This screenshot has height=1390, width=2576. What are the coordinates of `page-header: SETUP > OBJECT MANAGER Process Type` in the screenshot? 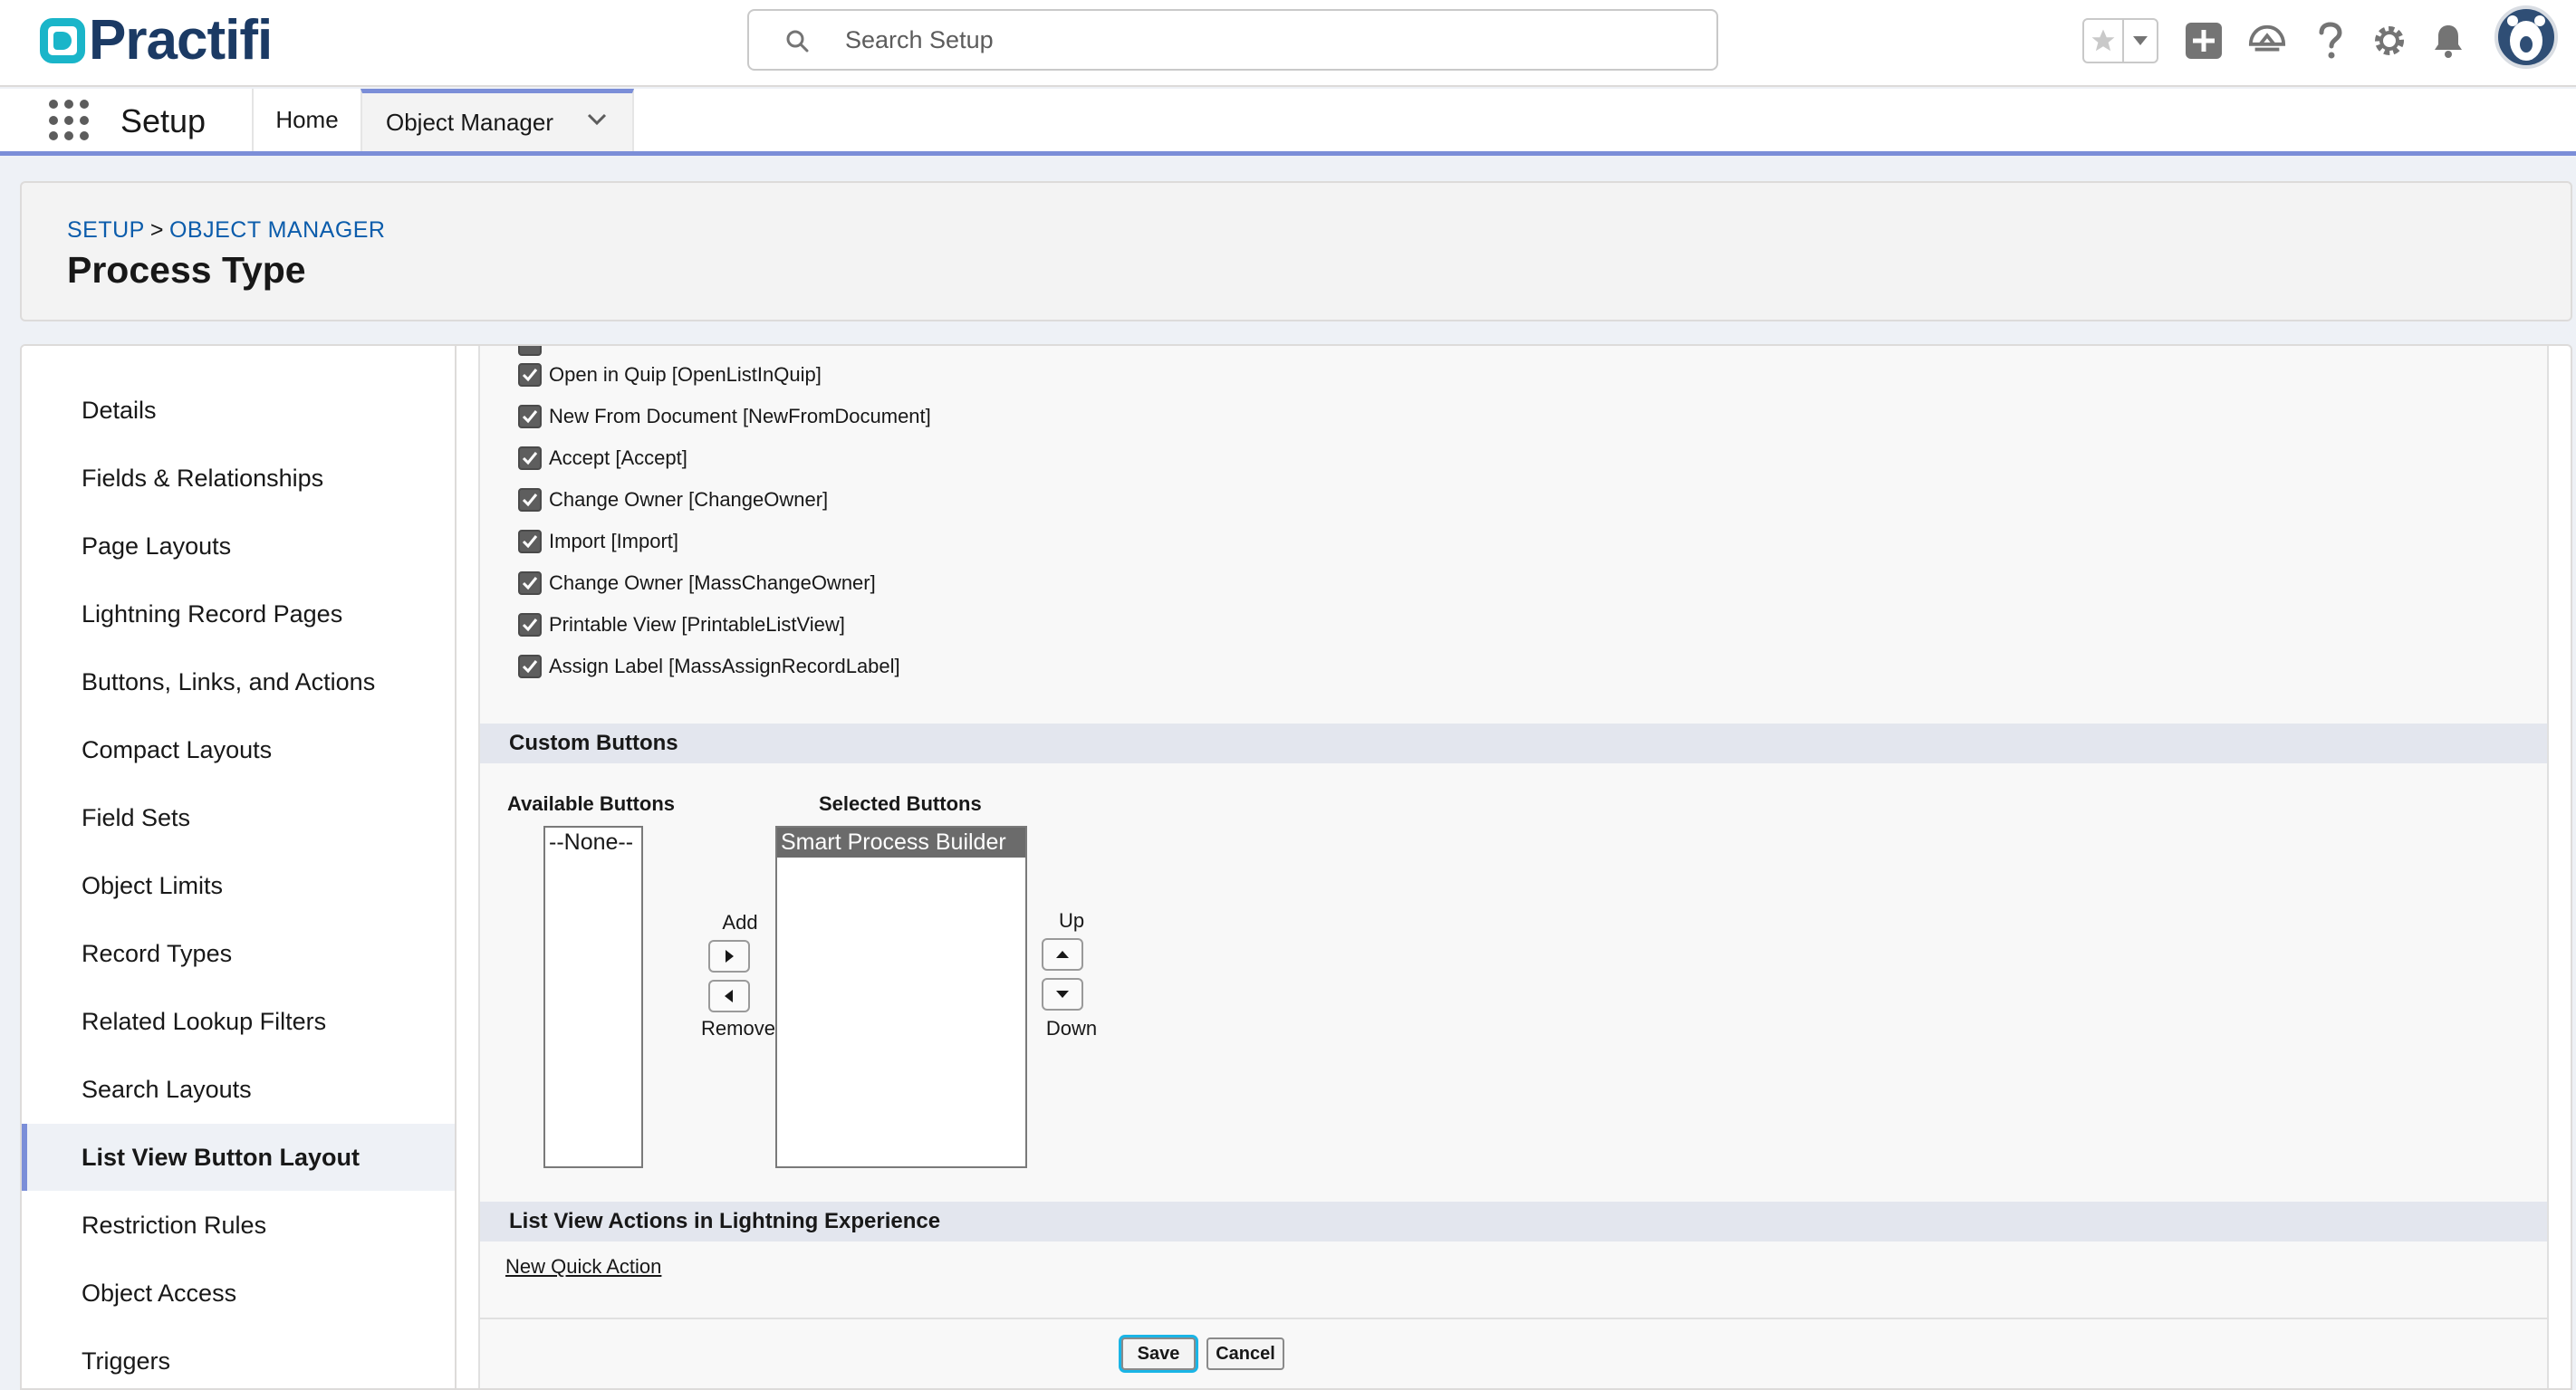 It's located at (1296, 251).